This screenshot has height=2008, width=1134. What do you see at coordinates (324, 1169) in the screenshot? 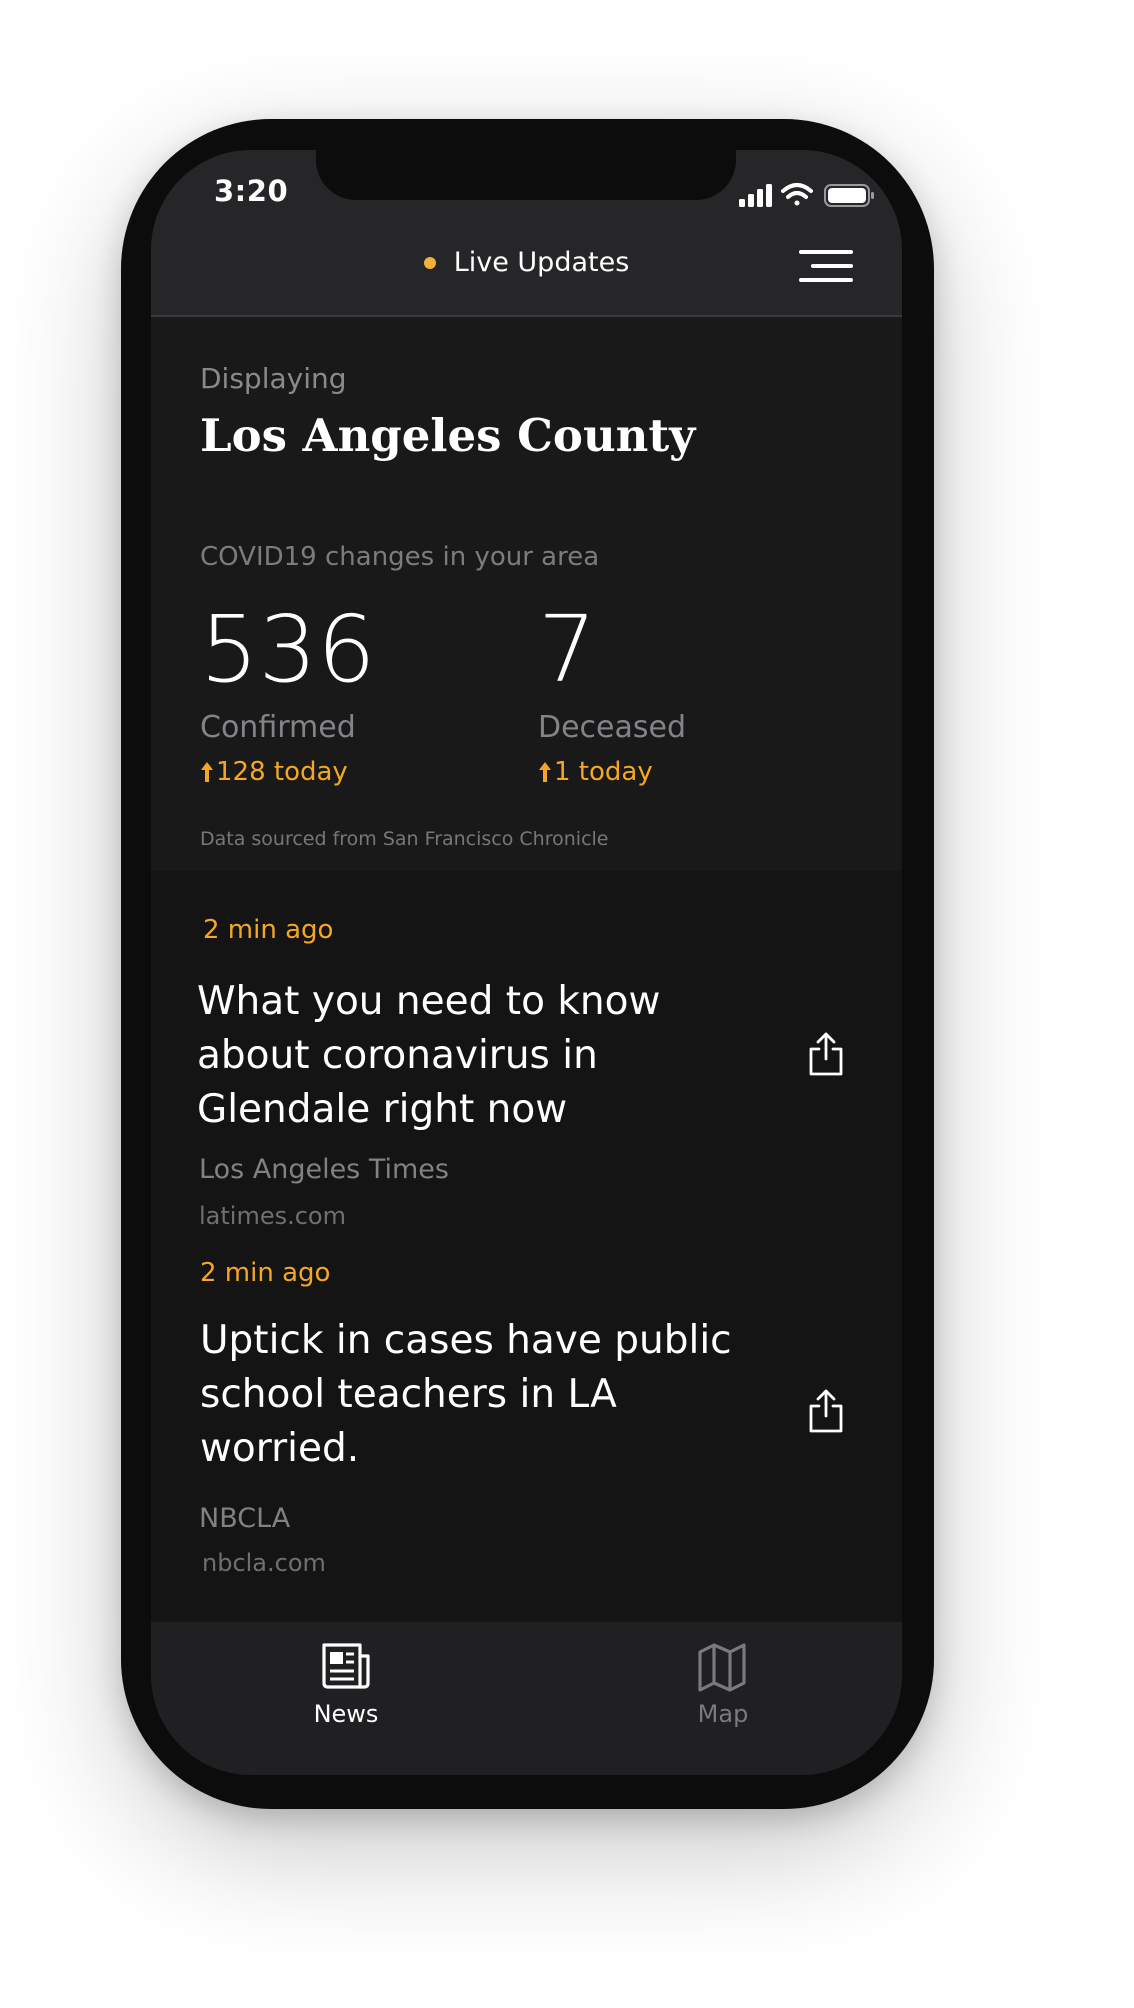
I see `article-publisher: Los Angeles Times` at bounding box center [324, 1169].